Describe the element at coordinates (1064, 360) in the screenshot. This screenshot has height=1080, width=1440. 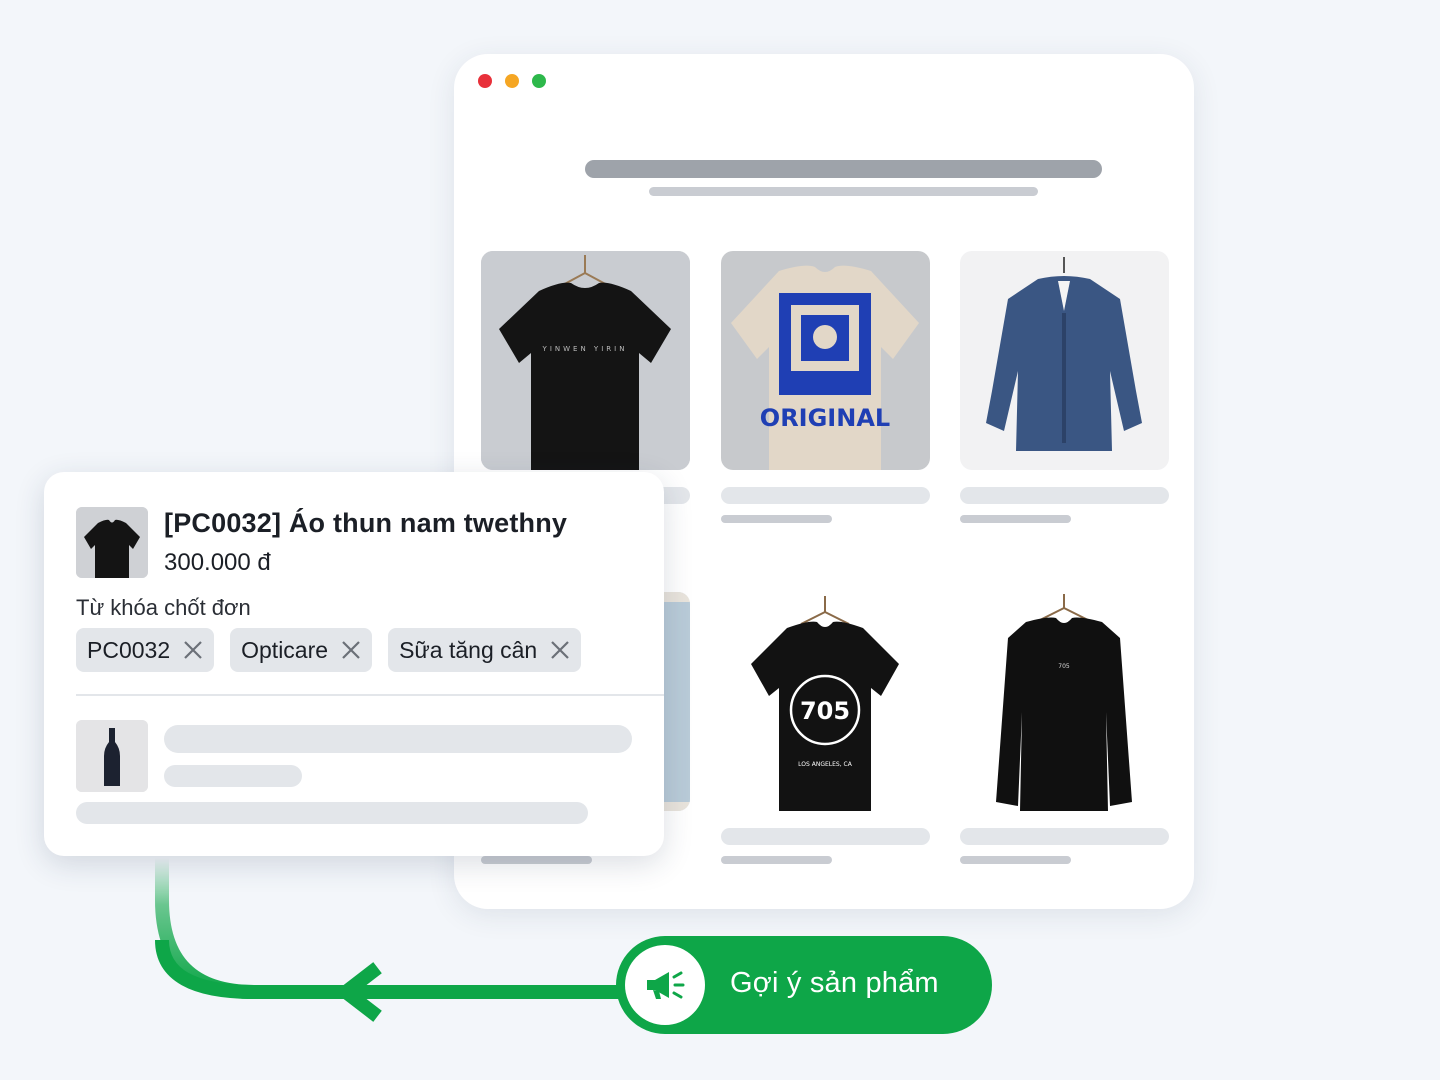
I see `product-image-navy-shirt` at that location.